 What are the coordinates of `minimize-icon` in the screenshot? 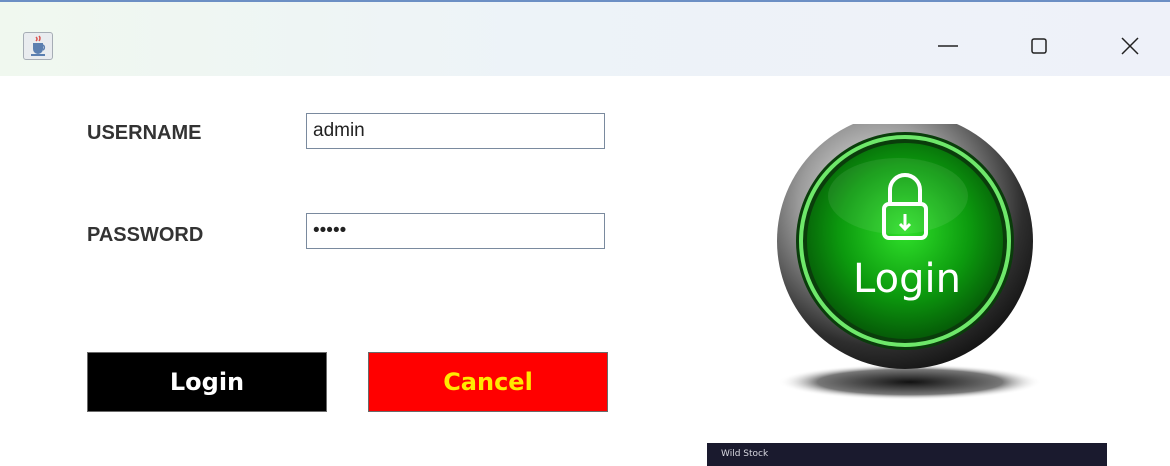 It's located at (948, 46).